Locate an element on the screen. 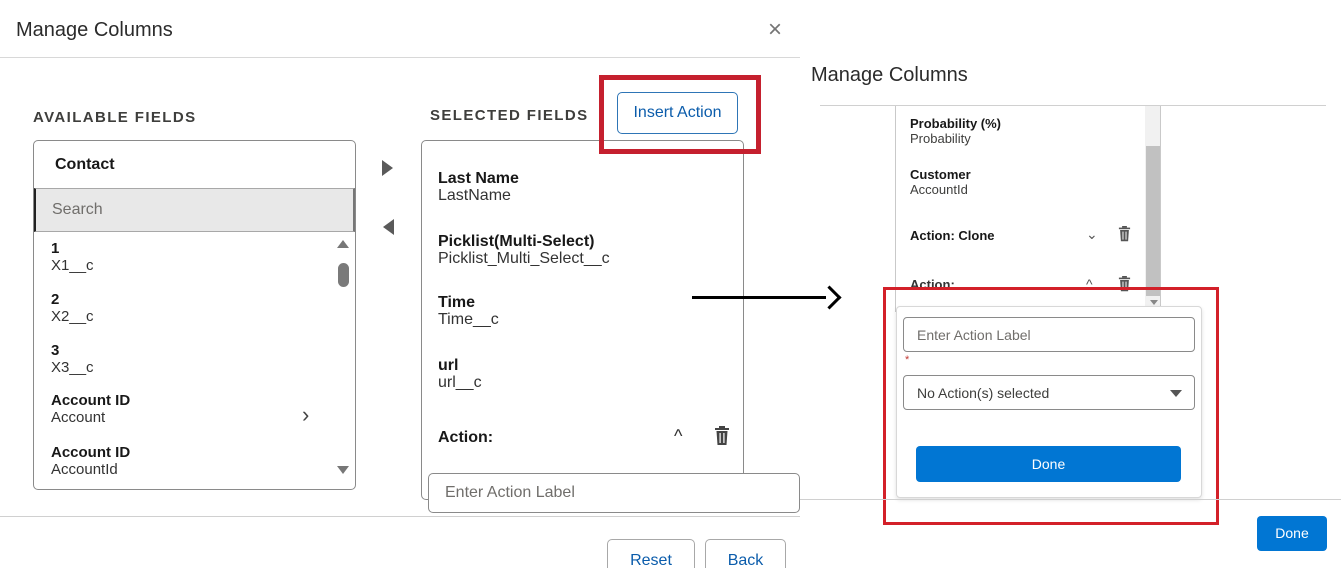 The width and height of the screenshot is (1341, 568). selected-field-item: Last Name LastName is located at coordinates (478, 187).